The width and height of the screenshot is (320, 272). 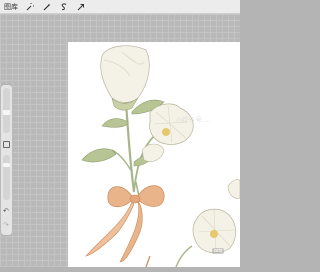 I want to click on brush-size-slider, so click(x=6, y=110).